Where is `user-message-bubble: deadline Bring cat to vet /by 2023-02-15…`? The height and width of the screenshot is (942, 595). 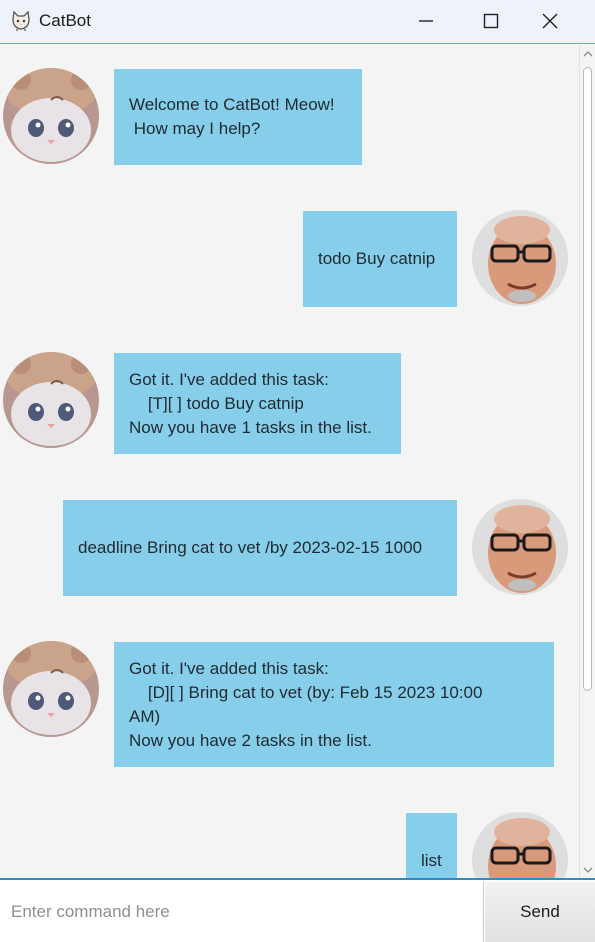
user-message-bubble: deadline Bring cat to vet /by 2023-02-15… is located at coordinates (260, 548).